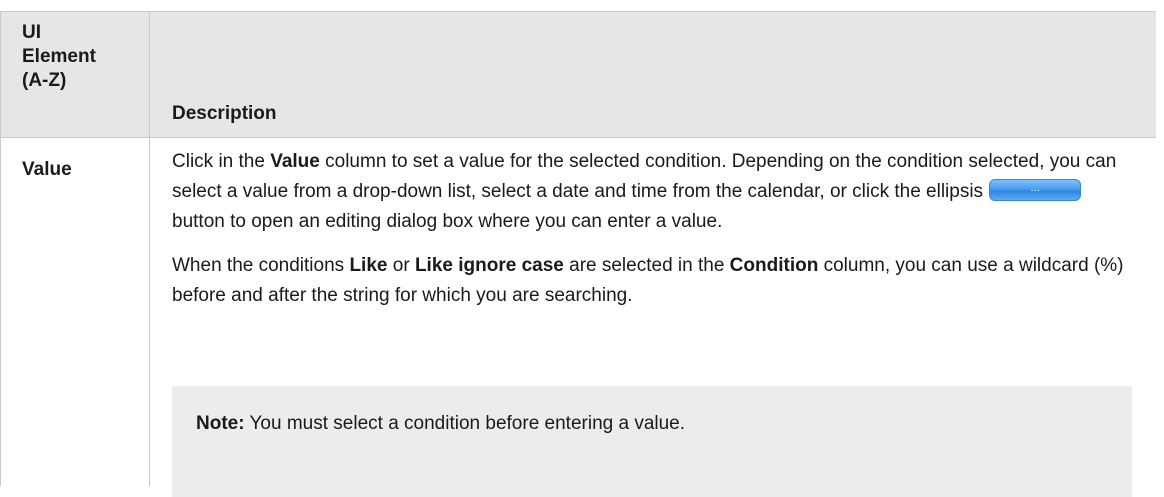 This screenshot has width=1164, height=497. I want to click on ui-element-name: Value, so click(47, 169).